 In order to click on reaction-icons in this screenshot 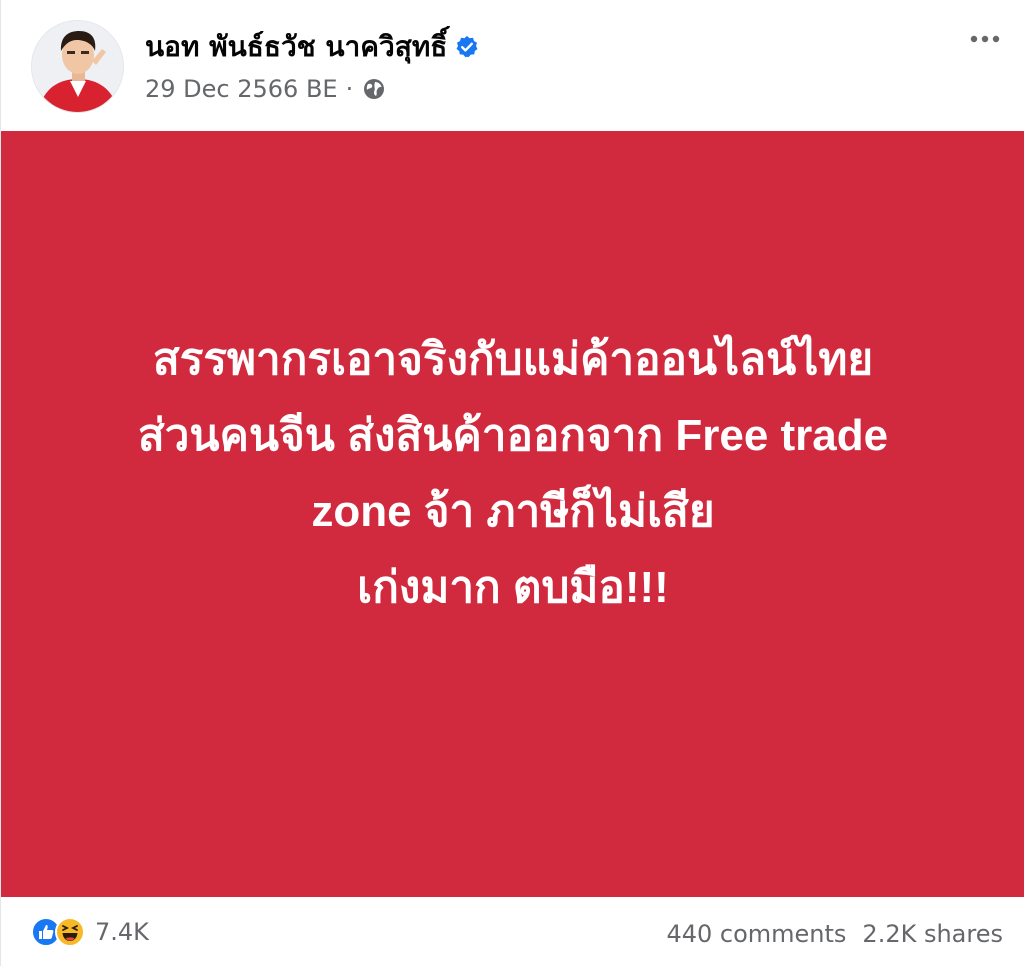, I will do `click(58, 932)`.